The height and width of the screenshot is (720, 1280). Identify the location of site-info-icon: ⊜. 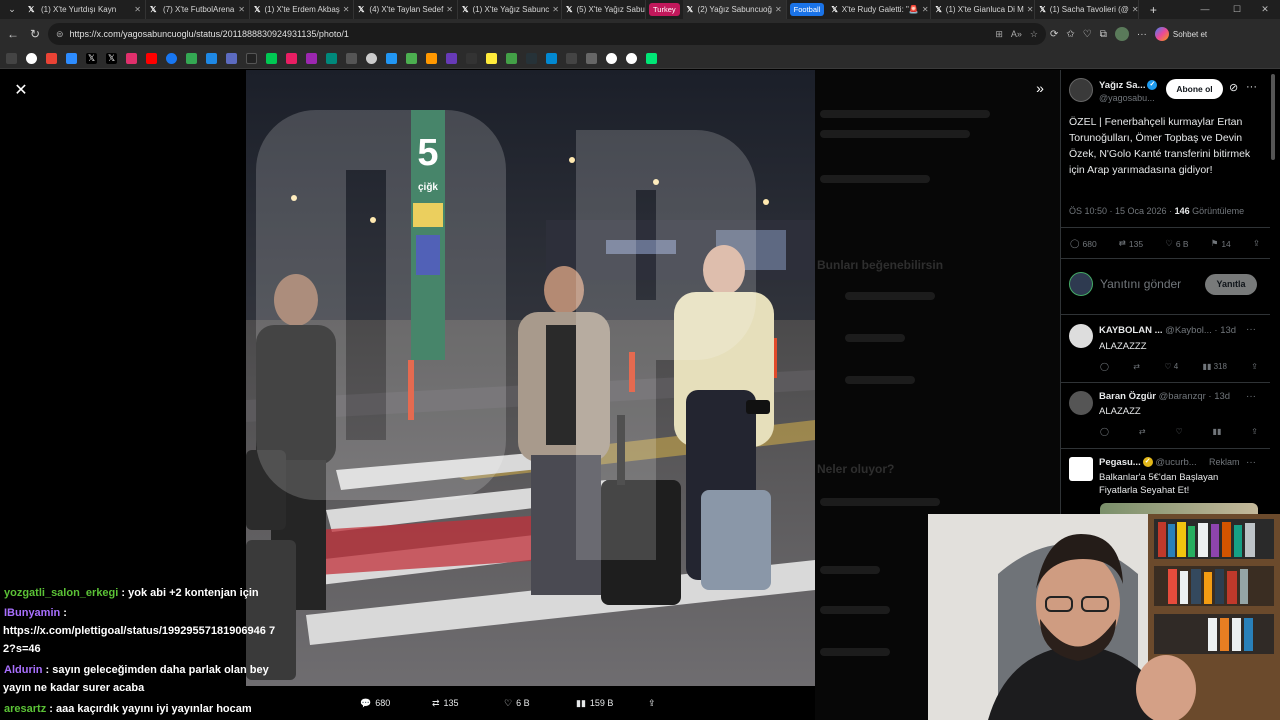
(60, 34).